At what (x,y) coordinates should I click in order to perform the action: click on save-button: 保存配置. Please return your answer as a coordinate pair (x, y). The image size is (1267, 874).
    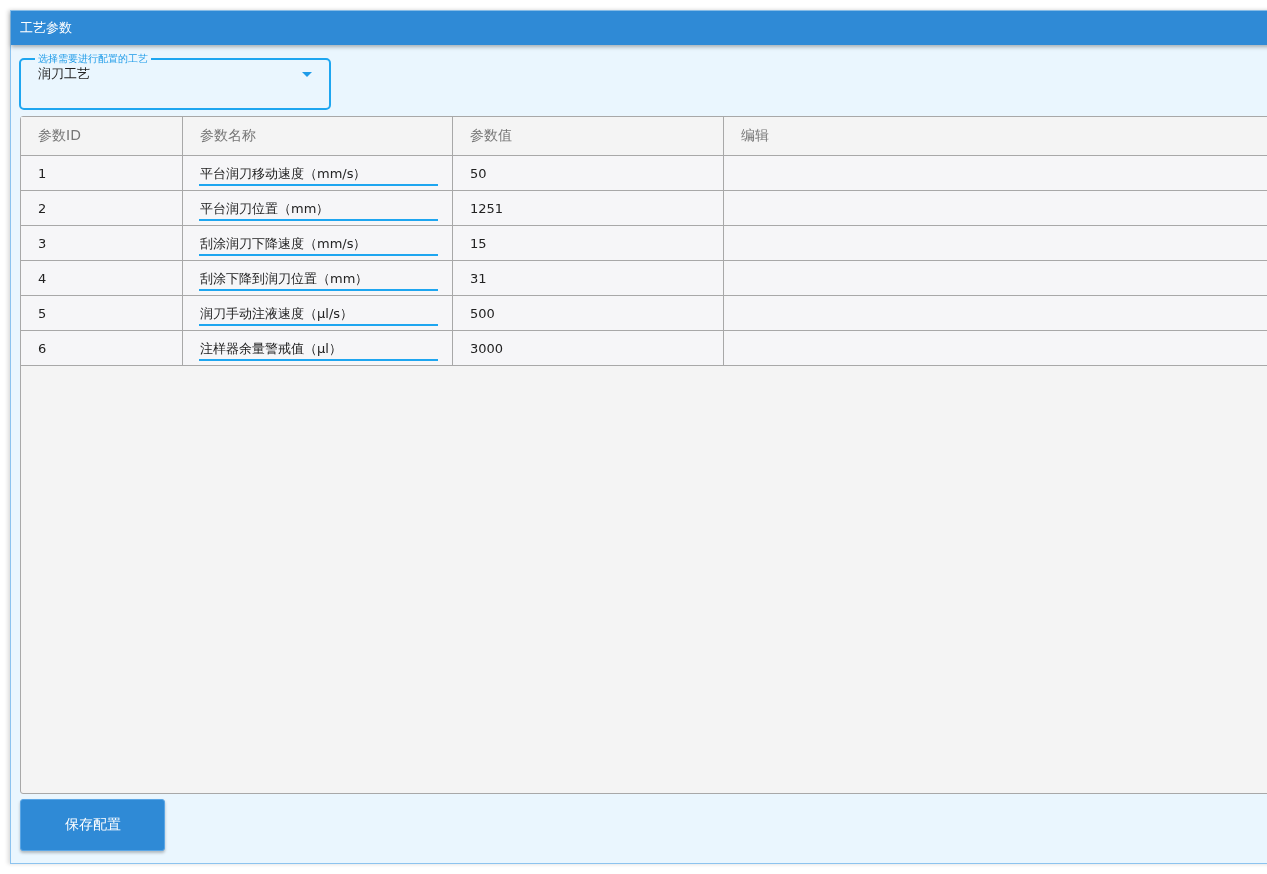
    Looking at the image, I should click on (92, 825).